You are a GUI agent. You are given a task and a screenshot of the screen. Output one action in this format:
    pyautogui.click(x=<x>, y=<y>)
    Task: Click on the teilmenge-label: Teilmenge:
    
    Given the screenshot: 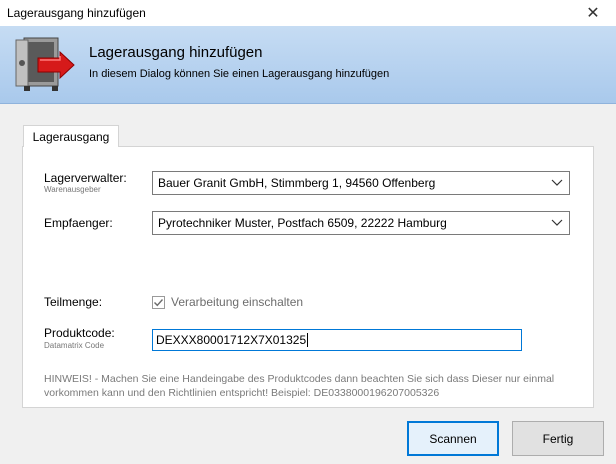 What is the action you would take?
    pyautogui.click(x=73, y=302)
    